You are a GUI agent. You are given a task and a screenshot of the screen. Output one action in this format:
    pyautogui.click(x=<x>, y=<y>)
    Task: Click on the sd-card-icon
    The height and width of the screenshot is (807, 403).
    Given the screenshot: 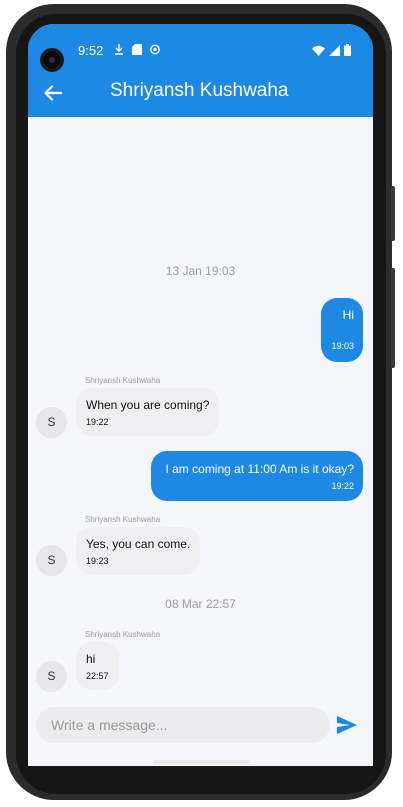 What is the action you would take?
    pyautogui.click(x=137, y=49)
    